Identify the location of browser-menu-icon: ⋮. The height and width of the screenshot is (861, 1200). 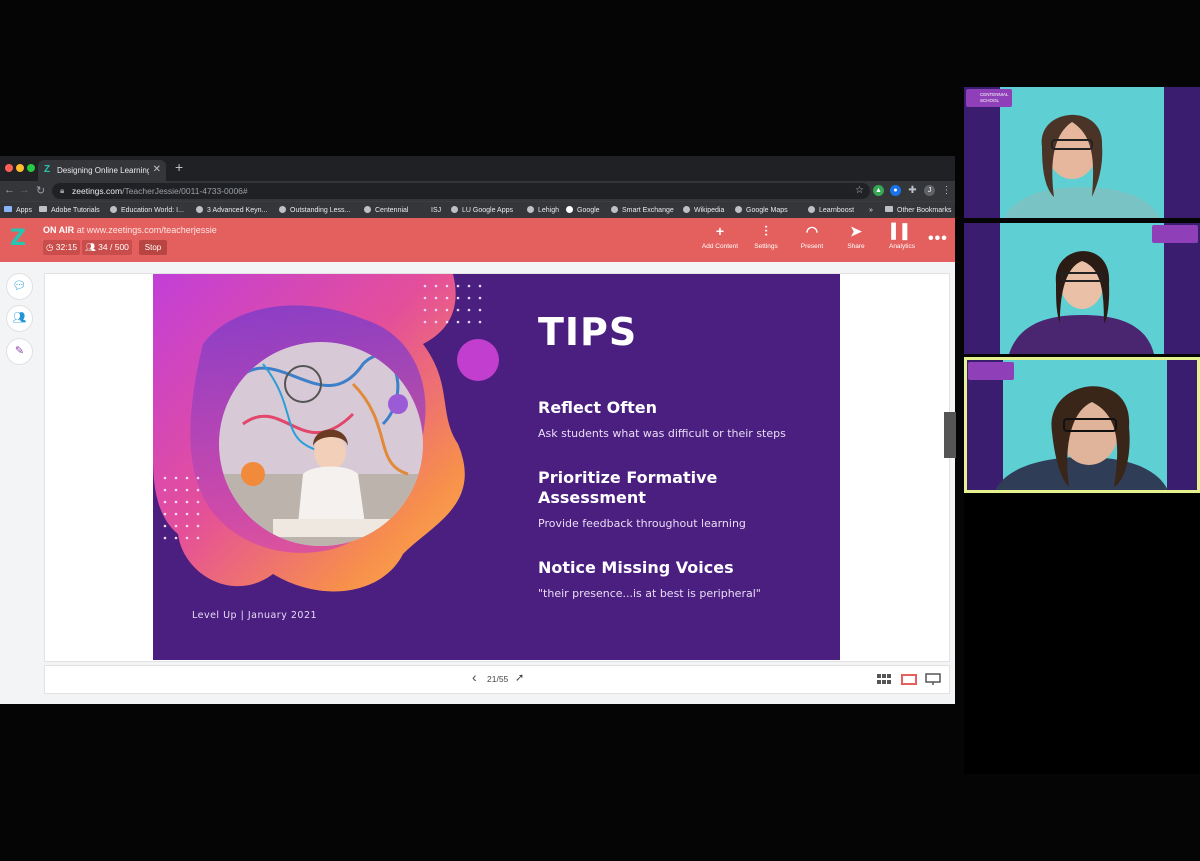
(946, 190).